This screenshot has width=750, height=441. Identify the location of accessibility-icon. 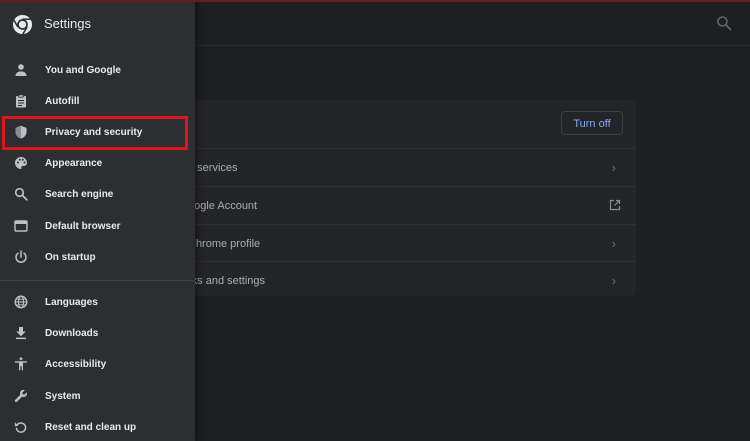
(21, 364).